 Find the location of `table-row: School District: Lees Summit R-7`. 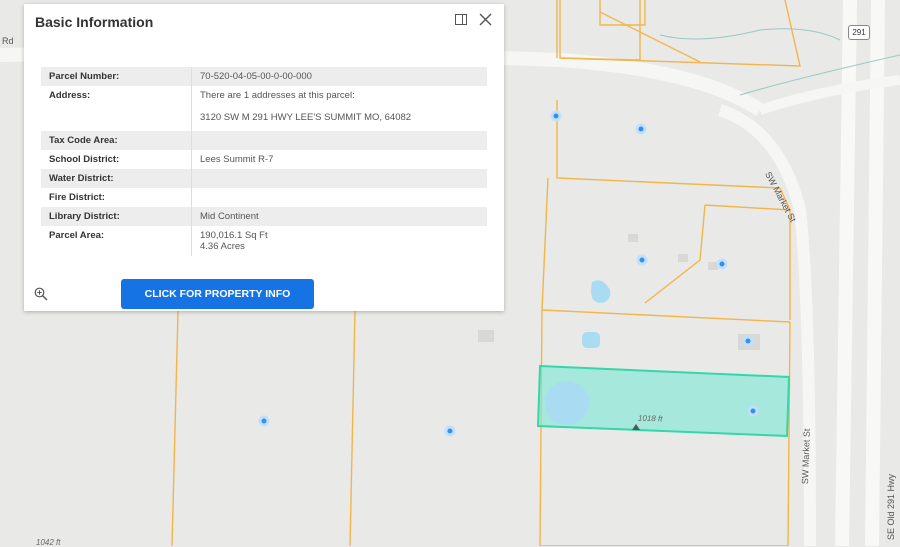

table-row: School District: Lees Summit R-7 is located at coordinates (264, 159).